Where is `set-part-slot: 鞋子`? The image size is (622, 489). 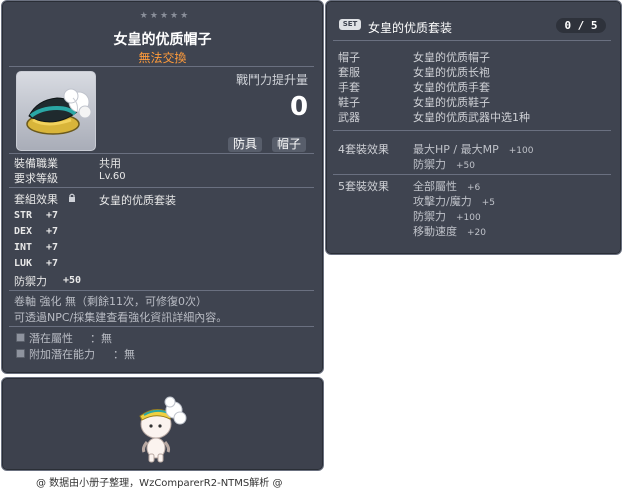
set-part-slot: 鞋子 is located at coordinates (349, 102).